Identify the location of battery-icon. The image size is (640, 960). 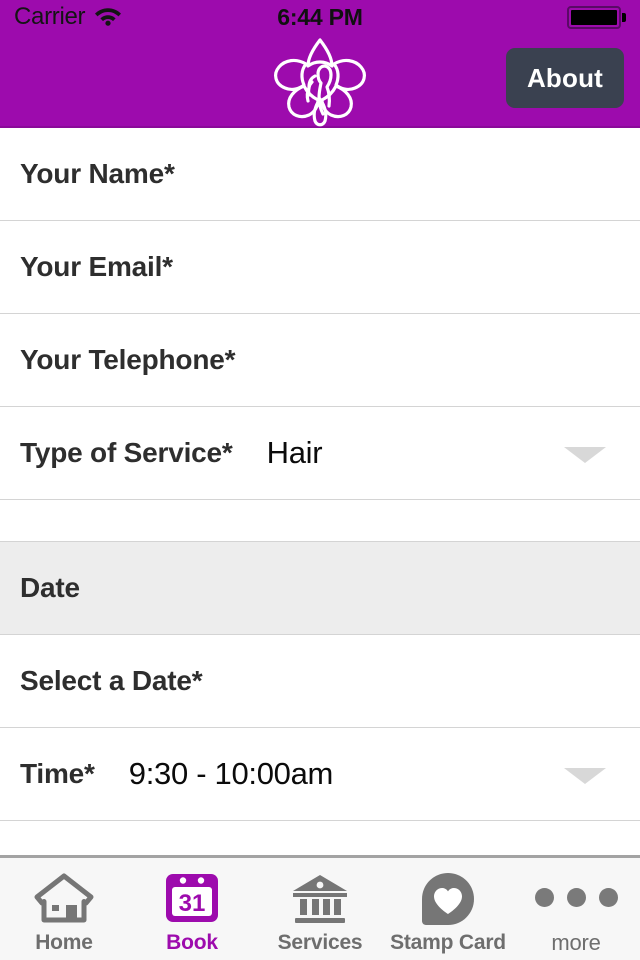
(596, 17).